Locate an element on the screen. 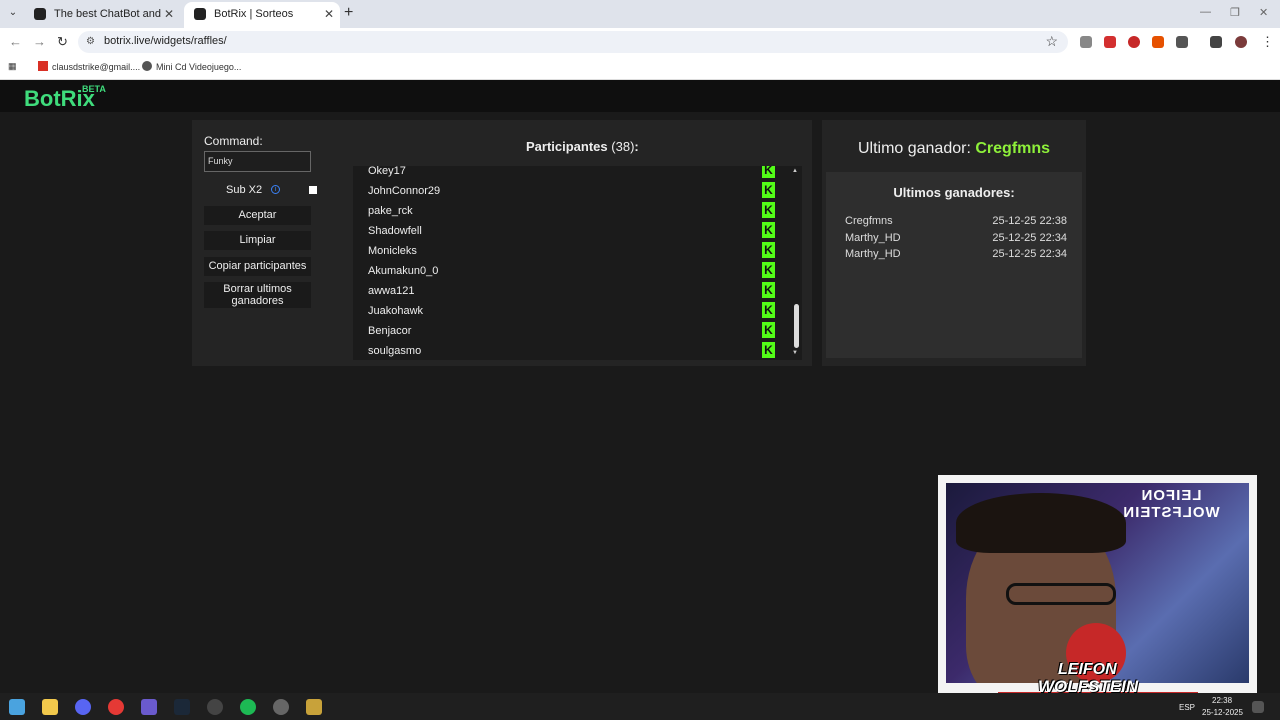 Image resolution: width=1280 pixels, height=720 pixels. winner-row: Marthy_HD 25-12-25 22:34 is located at coordinates (956, 255).